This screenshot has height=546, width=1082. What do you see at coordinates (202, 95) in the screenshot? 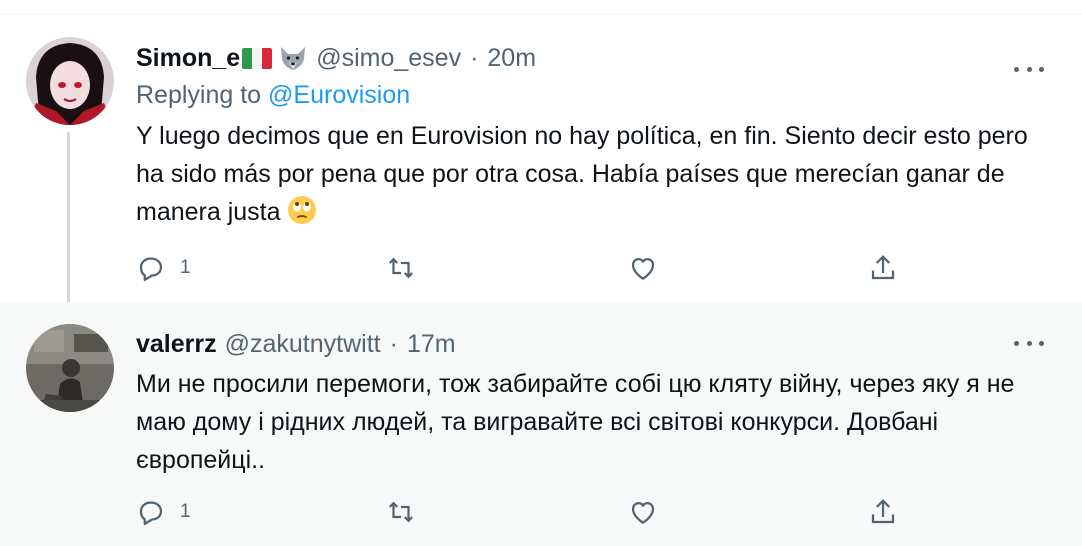
I see `replying-to-label: Replying to` at bounding box center [202, 95].